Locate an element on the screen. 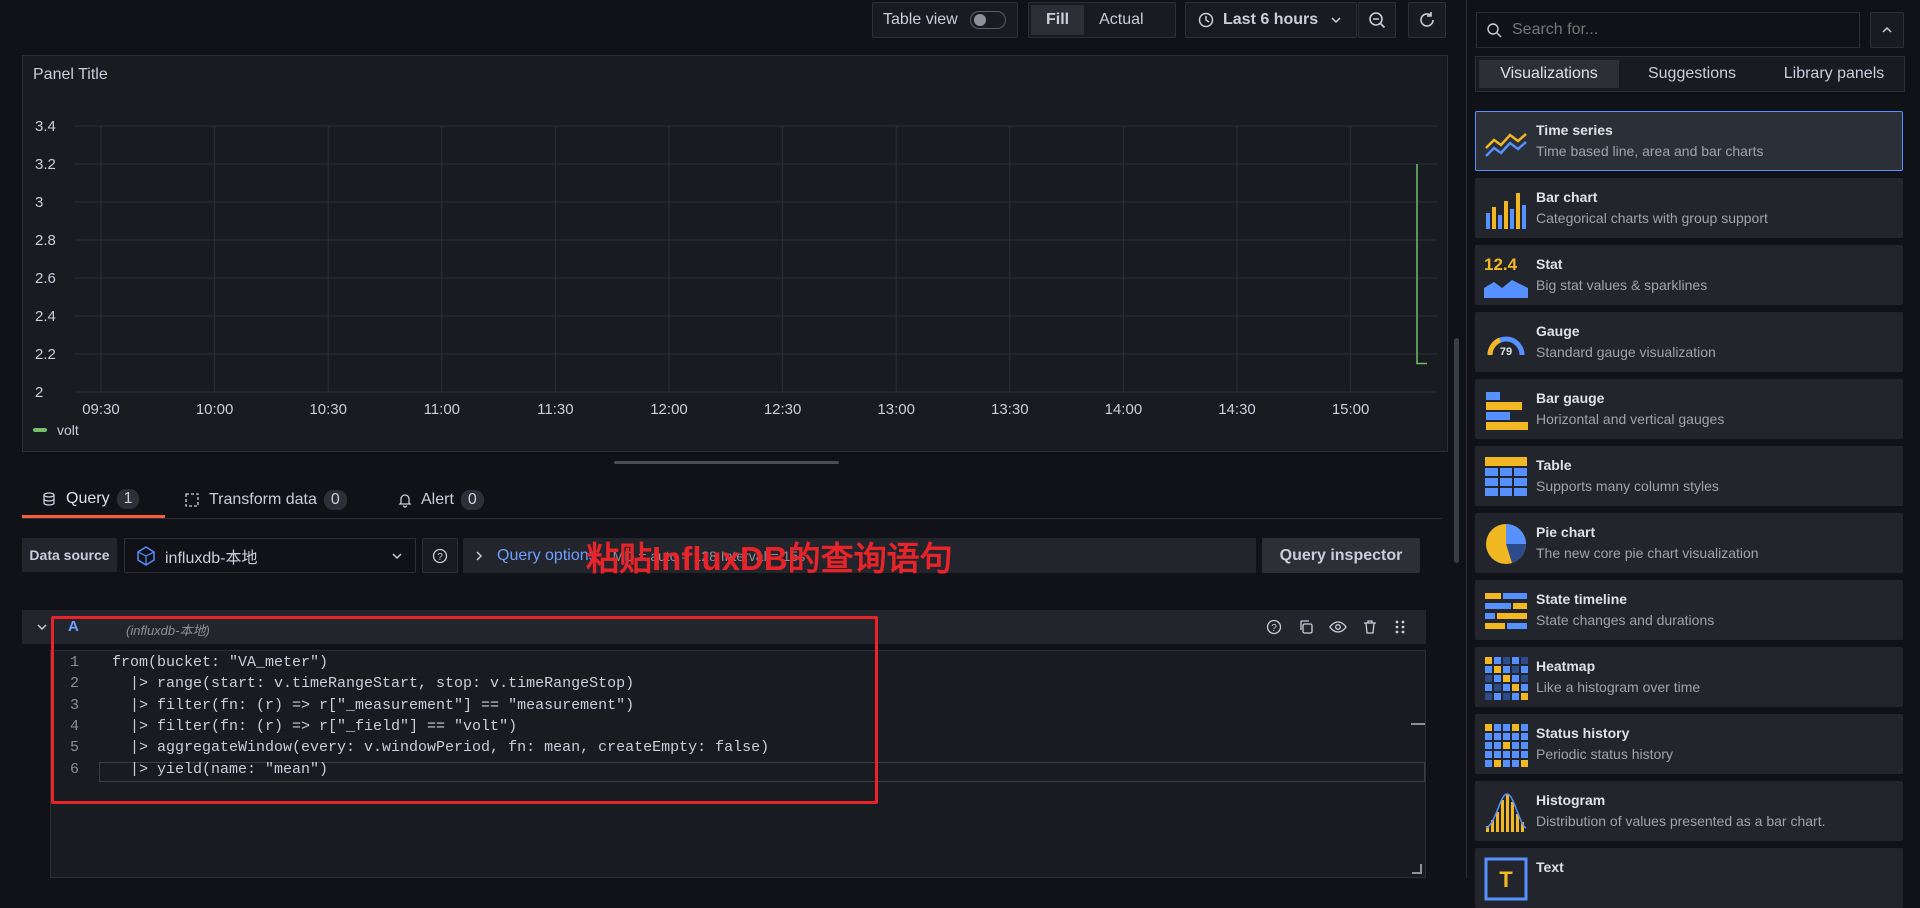  y-tick-label: 2.8 is located at coordinates (45, 240).